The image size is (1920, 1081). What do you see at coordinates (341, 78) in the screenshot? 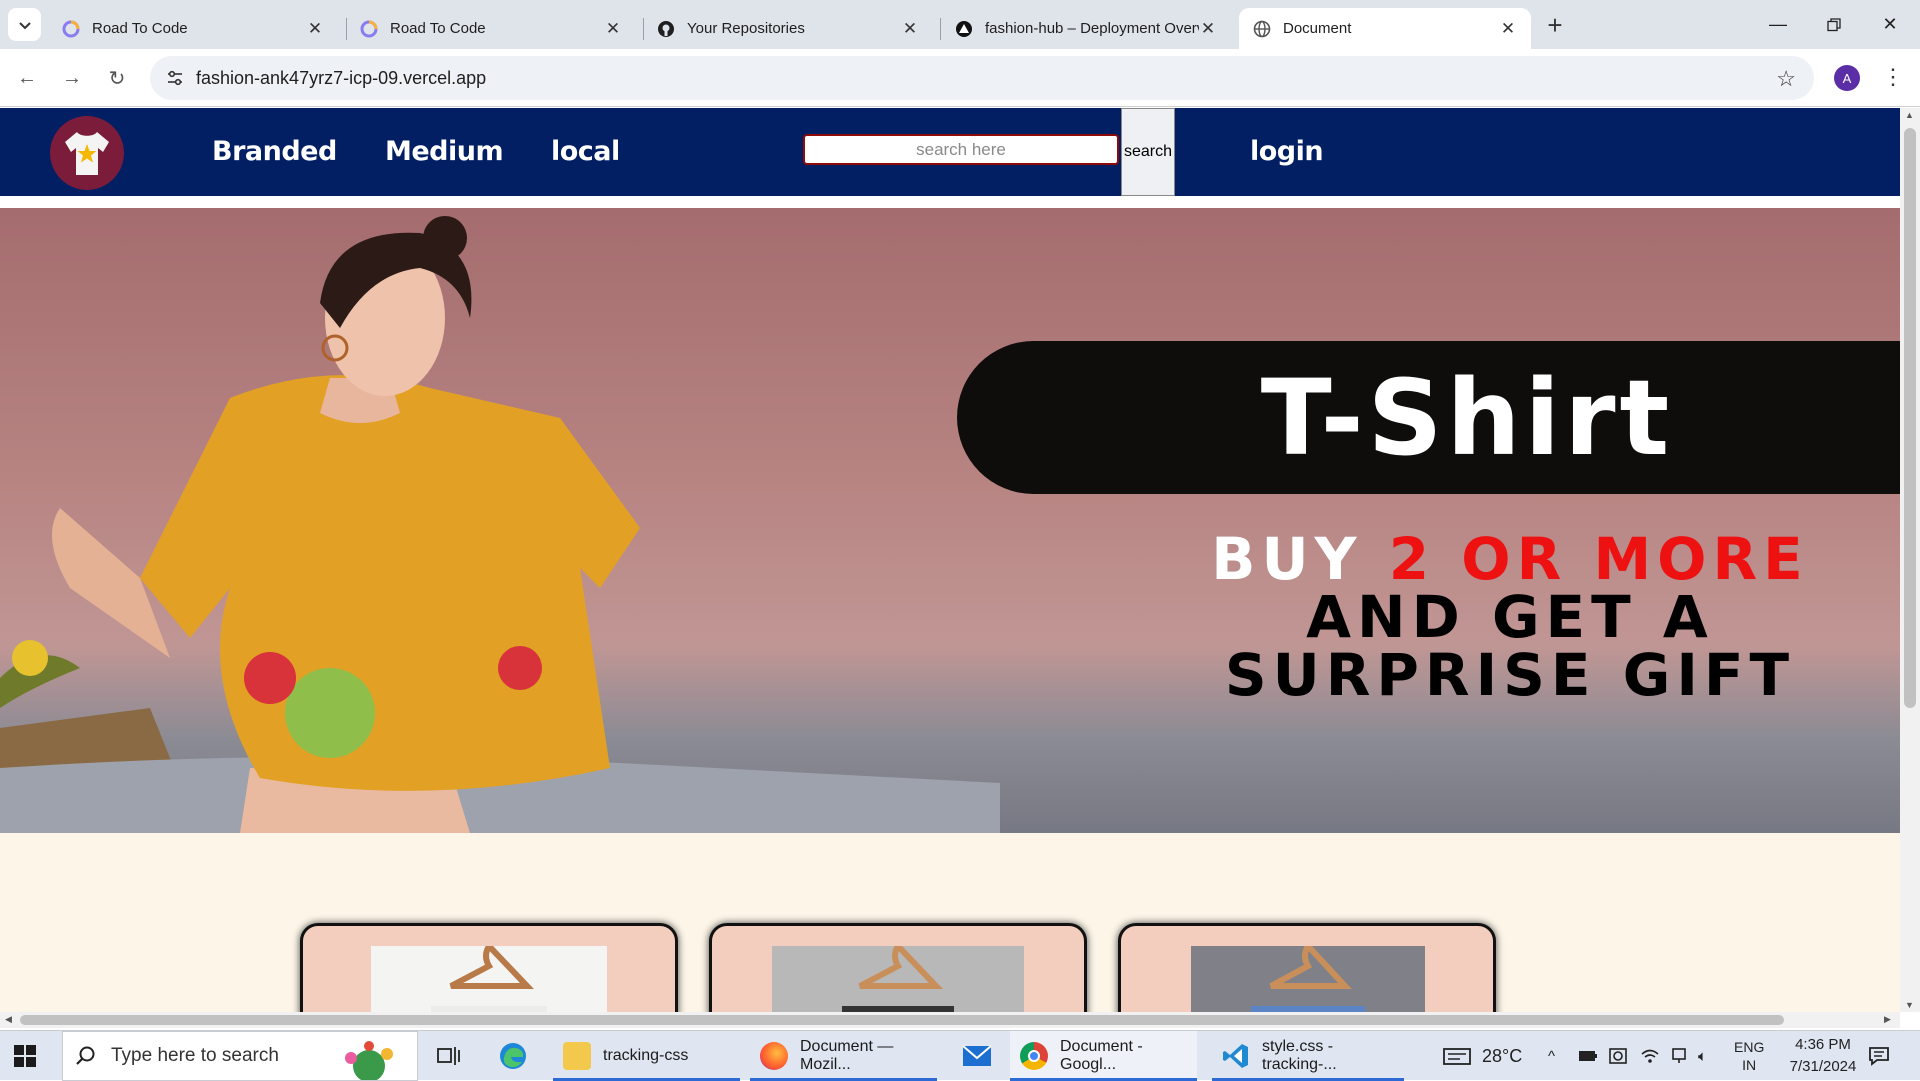
I see `url-text: fashion-ank47yrz7-icp-09.vercel.app` at bounding box center [341, 78].